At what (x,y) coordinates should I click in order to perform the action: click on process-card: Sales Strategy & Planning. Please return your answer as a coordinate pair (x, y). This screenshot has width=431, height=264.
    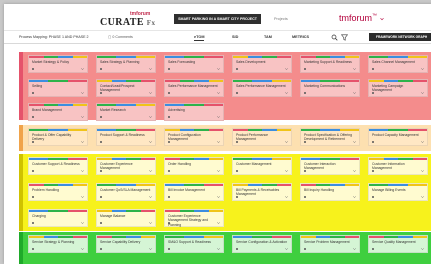
    Looking at the image, I should click on (126, 64).